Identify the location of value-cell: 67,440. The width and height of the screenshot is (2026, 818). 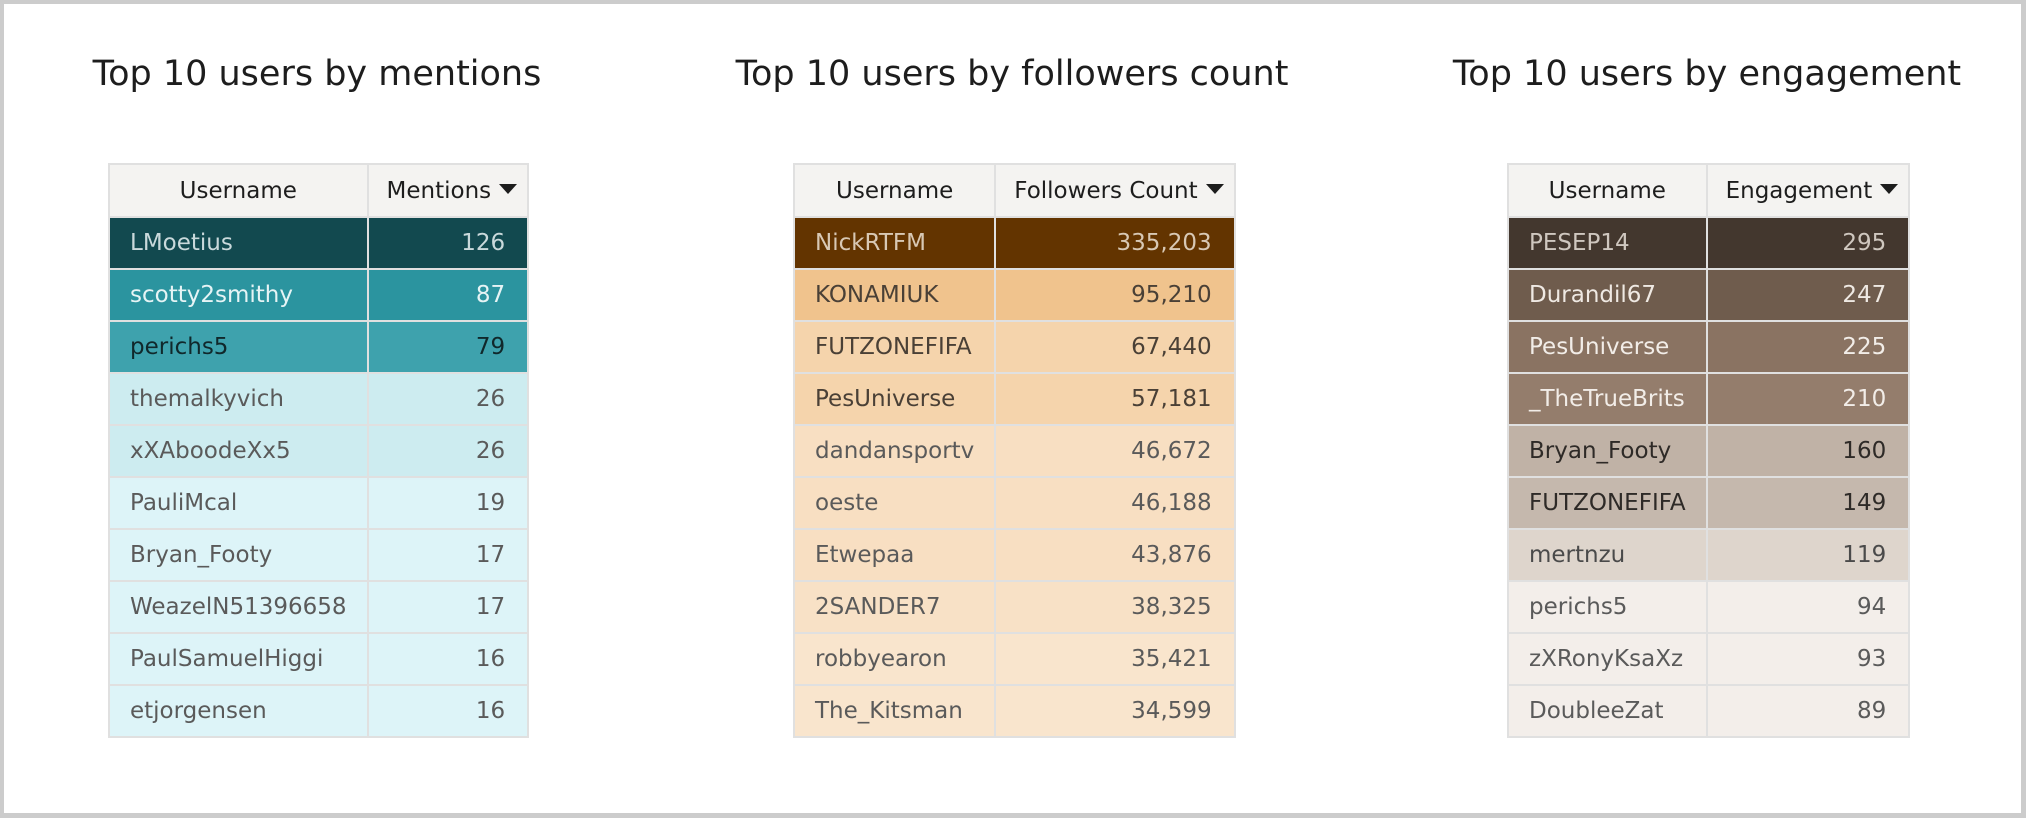
(1115, 347).